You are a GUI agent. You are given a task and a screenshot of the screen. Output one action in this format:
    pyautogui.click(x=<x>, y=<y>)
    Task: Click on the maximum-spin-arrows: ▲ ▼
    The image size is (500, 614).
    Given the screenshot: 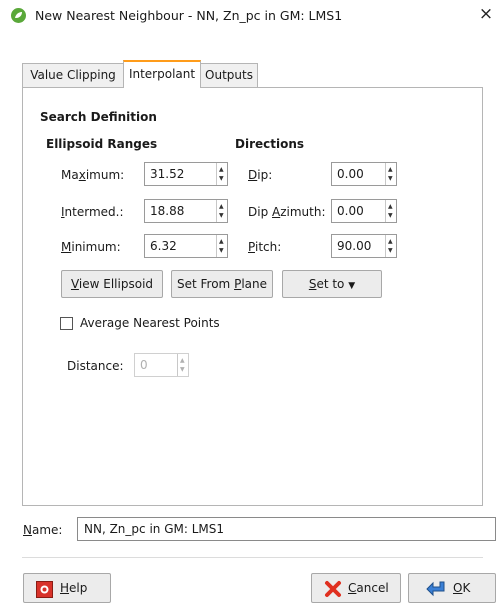 What is the action you would take?
    pyautogui.click(x=221, y=174)
    